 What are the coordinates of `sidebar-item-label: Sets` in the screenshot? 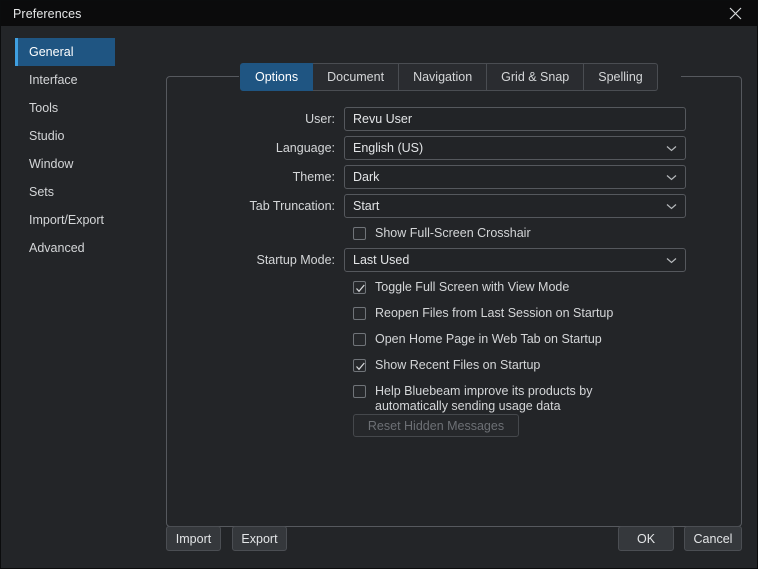 It's located at (42, 192).